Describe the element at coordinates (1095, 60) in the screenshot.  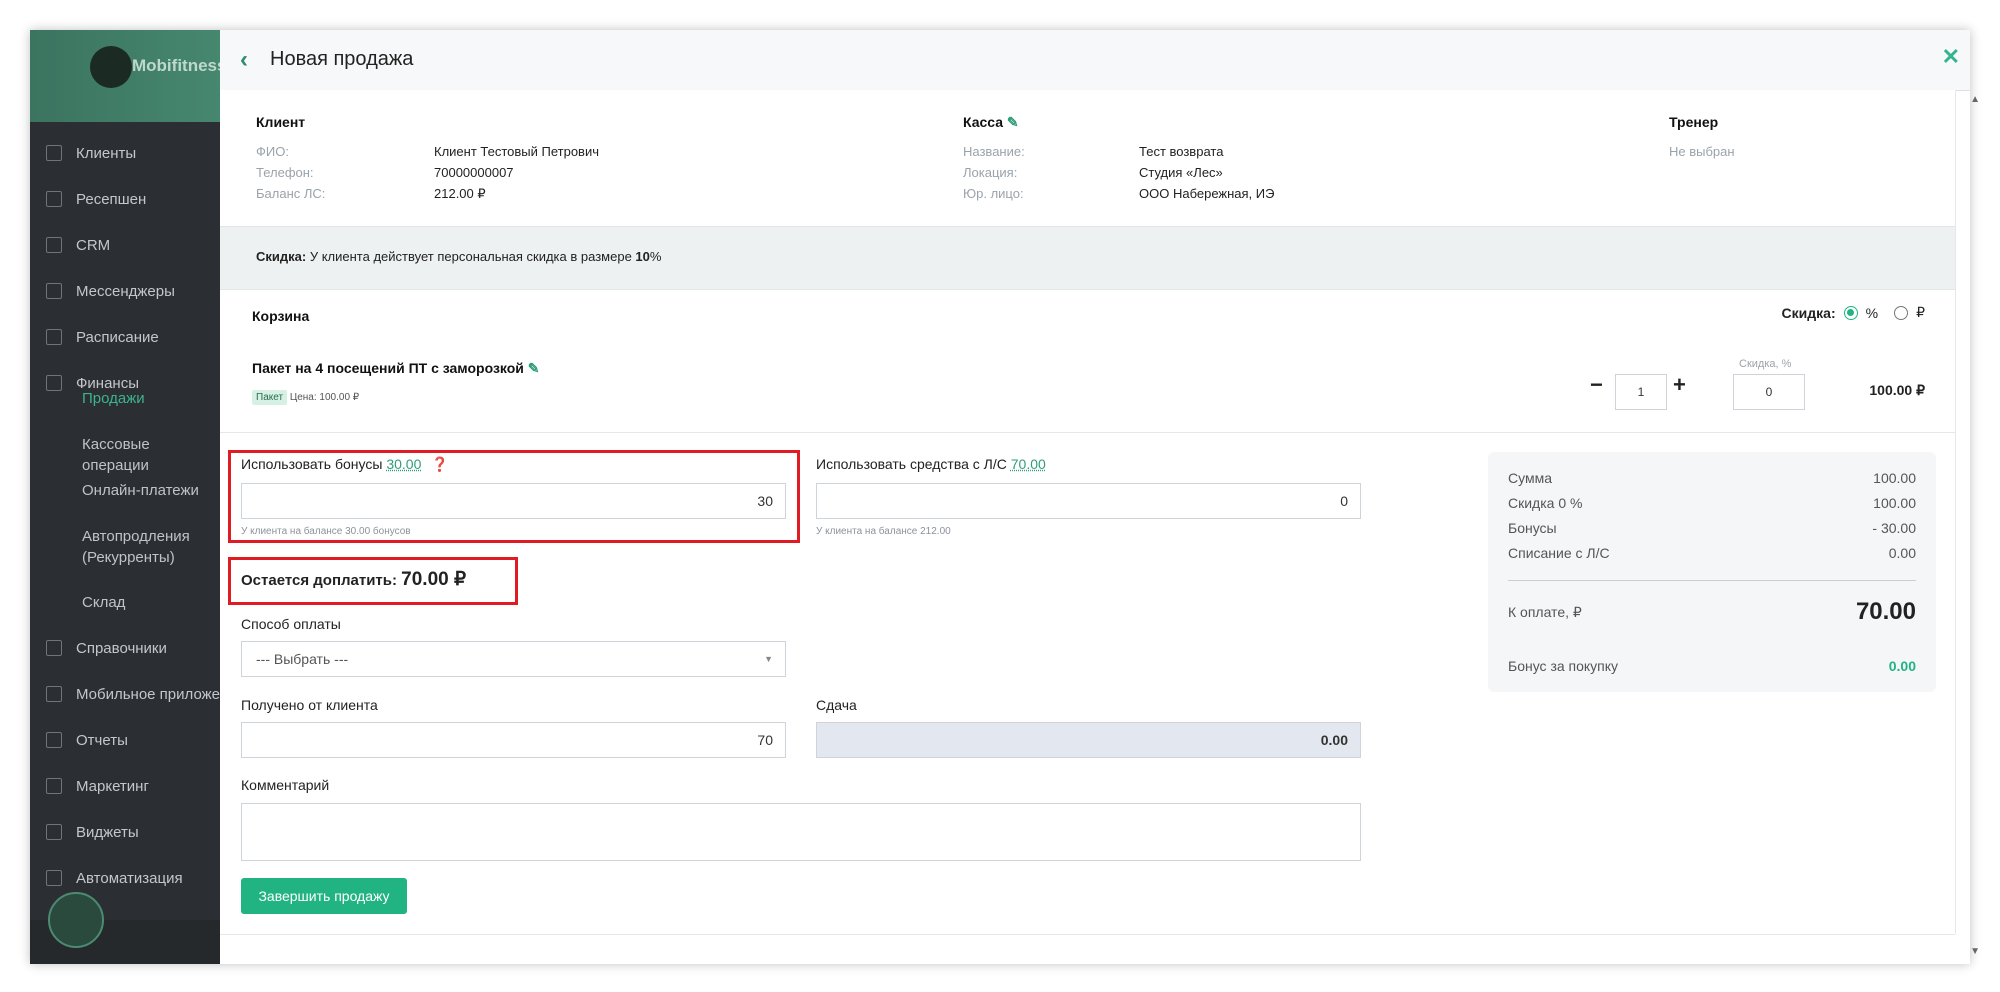
I see `modal-header: ‹ Новая продажа ✕` at that location.